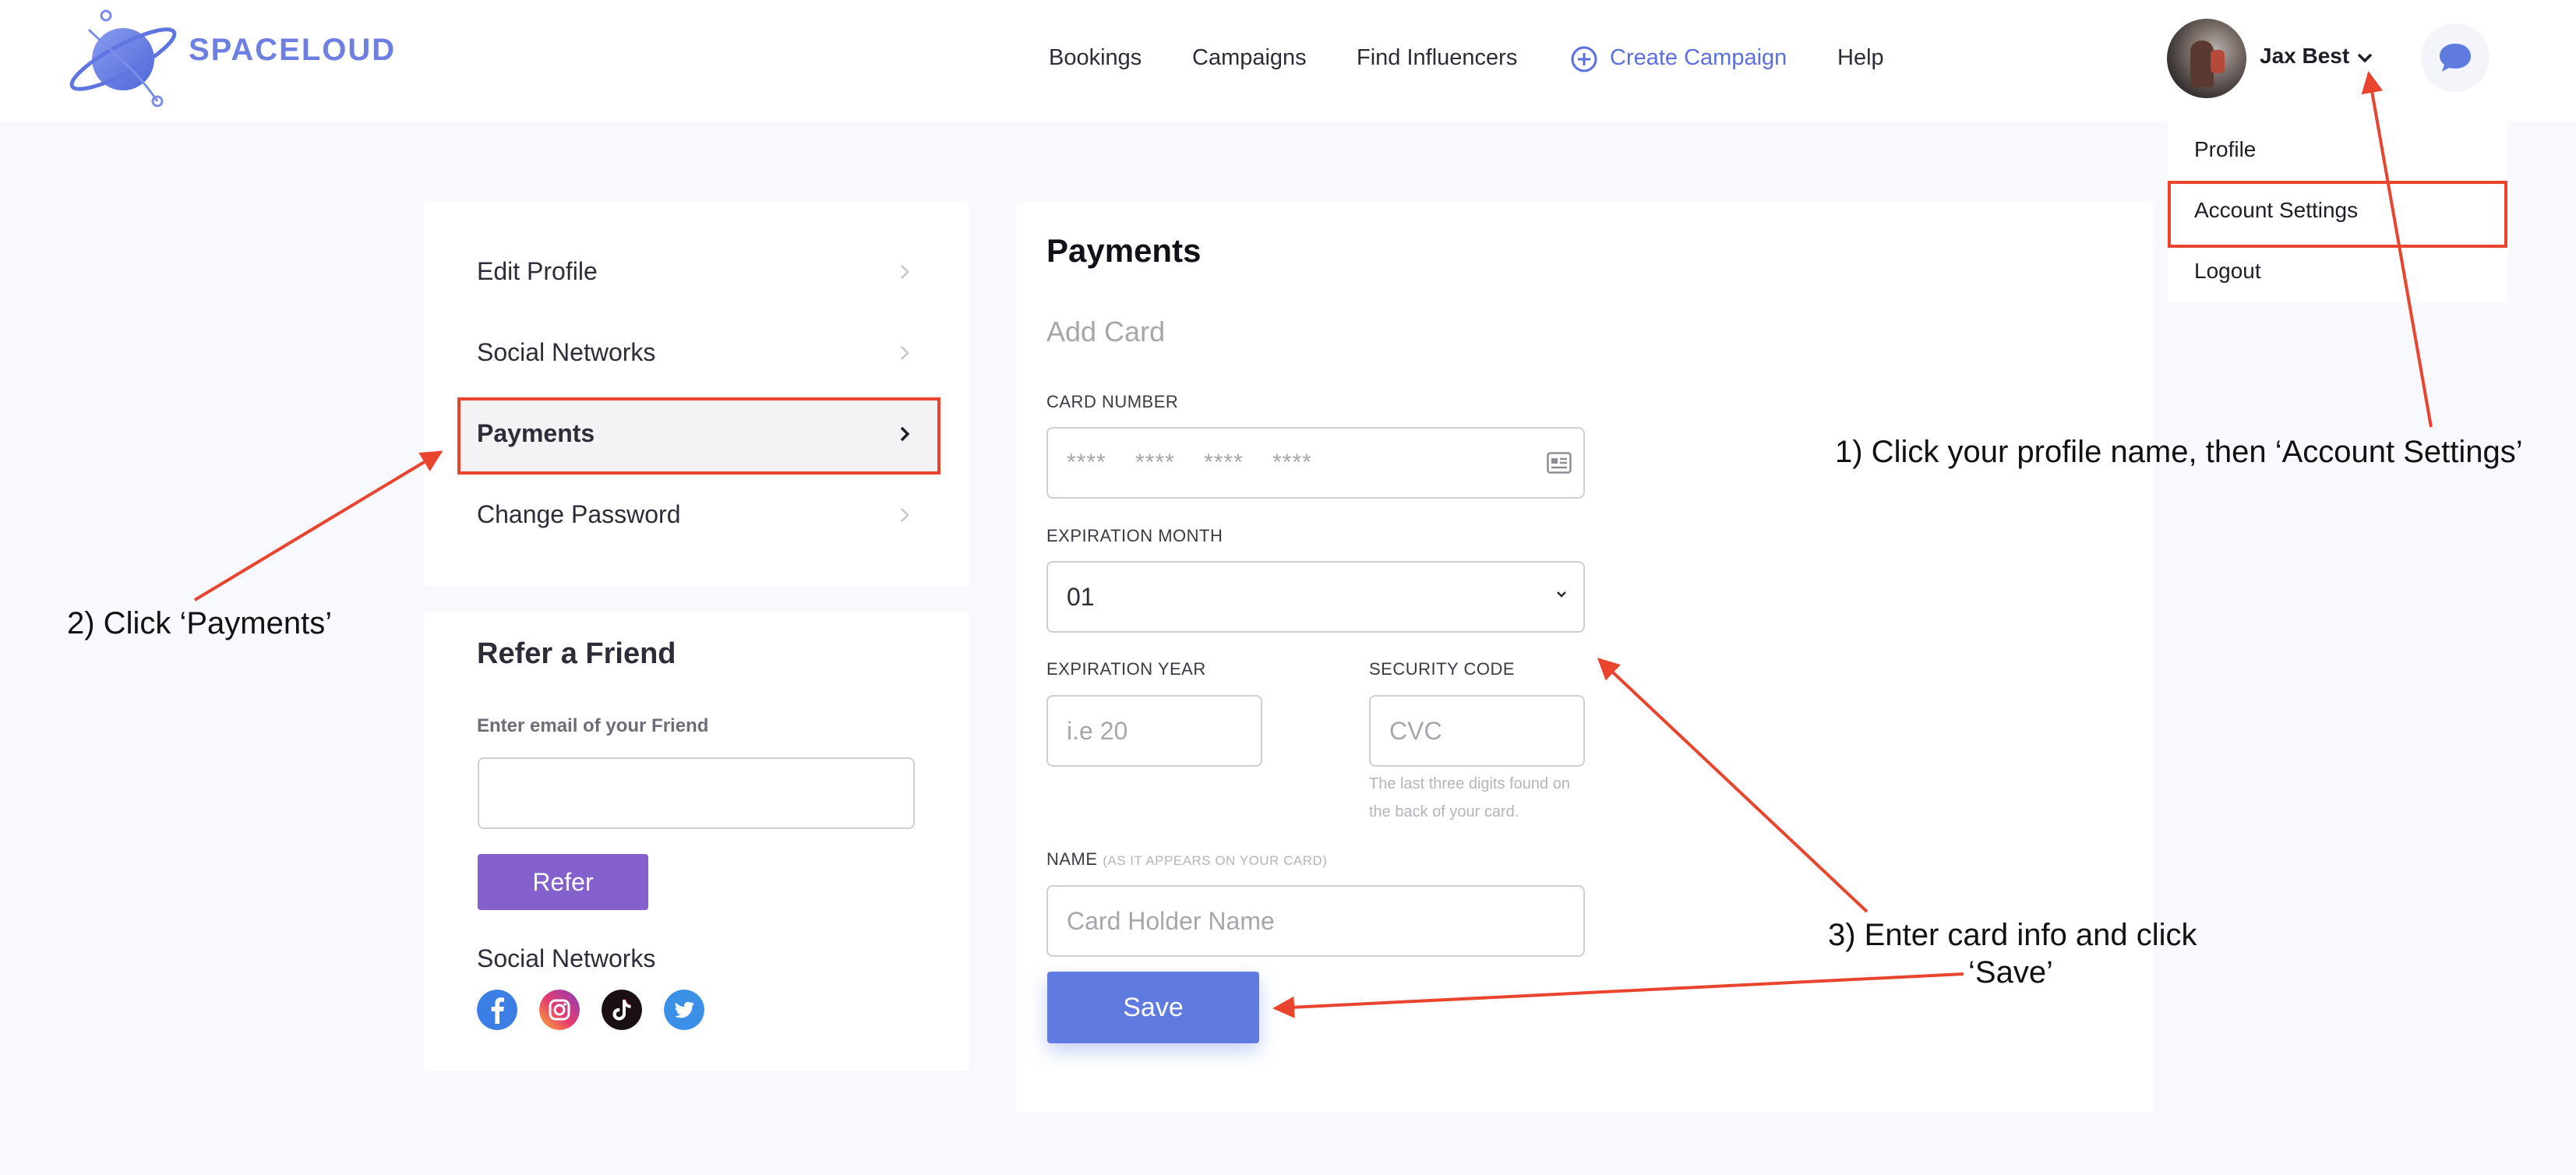 The width and height of the screenshot is (2576, 1175). Describe the element at coordinates (563, 882) in the screenshot. I see `refer-button: Refer` at that location.